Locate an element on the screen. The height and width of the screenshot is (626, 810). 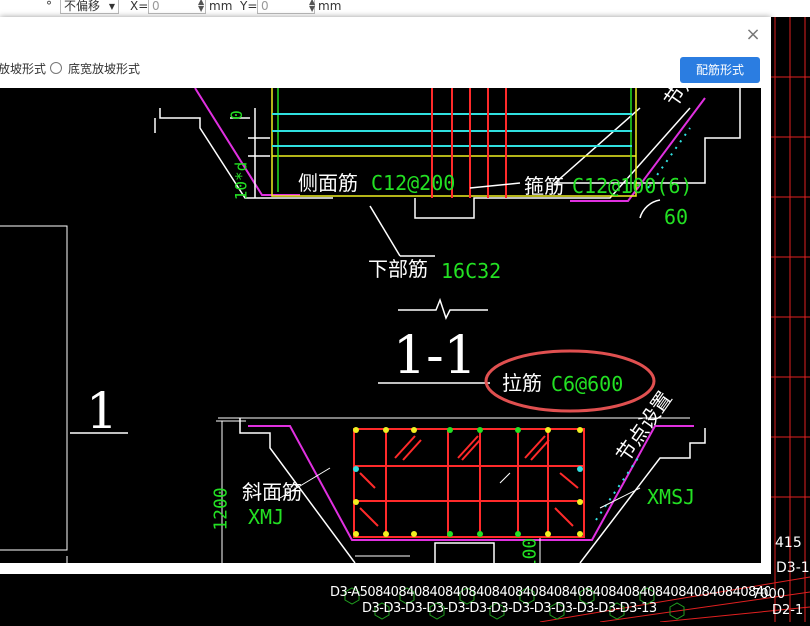
y-spinner-icon: ▲ ▼ is located at coordinates (312, 6).